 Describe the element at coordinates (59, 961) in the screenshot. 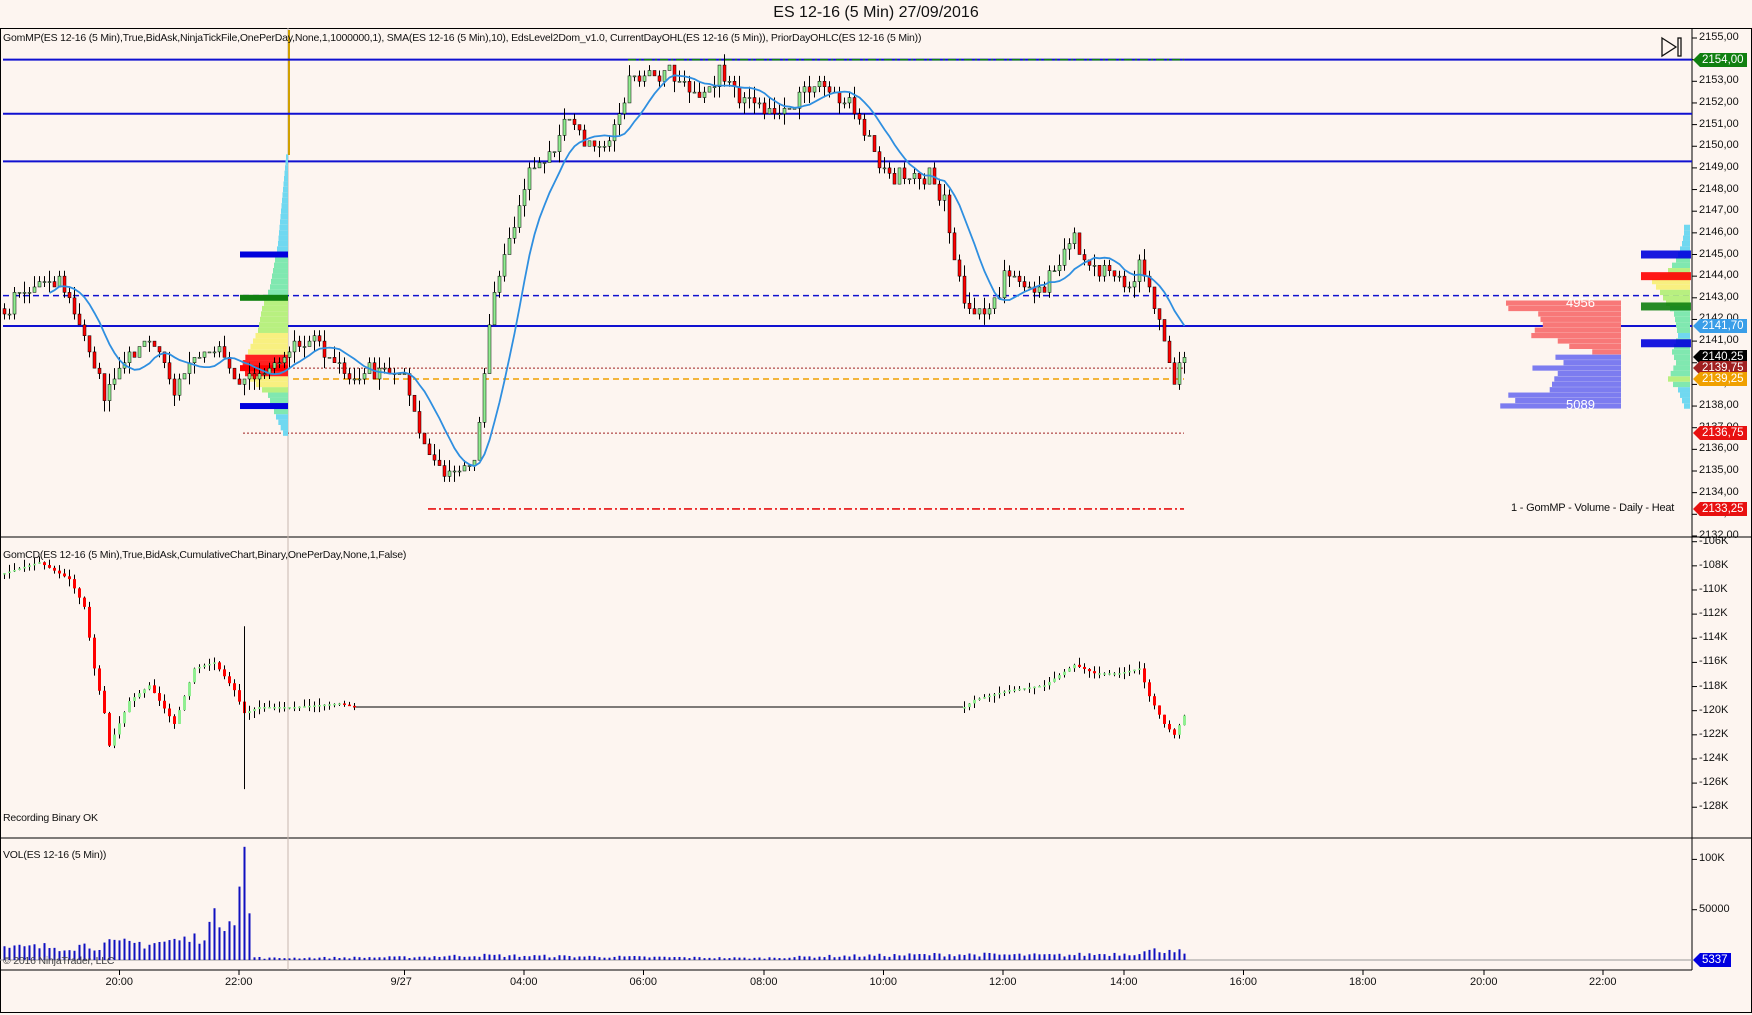

I see `copyright: © 2016 NinjaTrader, LLC` at that location.